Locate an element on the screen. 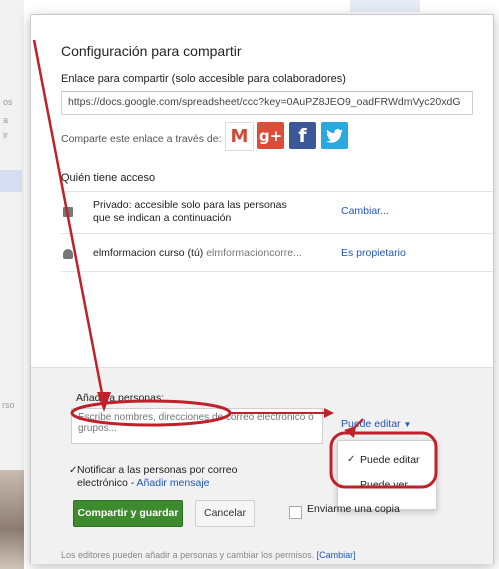 The height and width of the screenshot is (569, 499). share-link-field is located at coordinates (267, 103).